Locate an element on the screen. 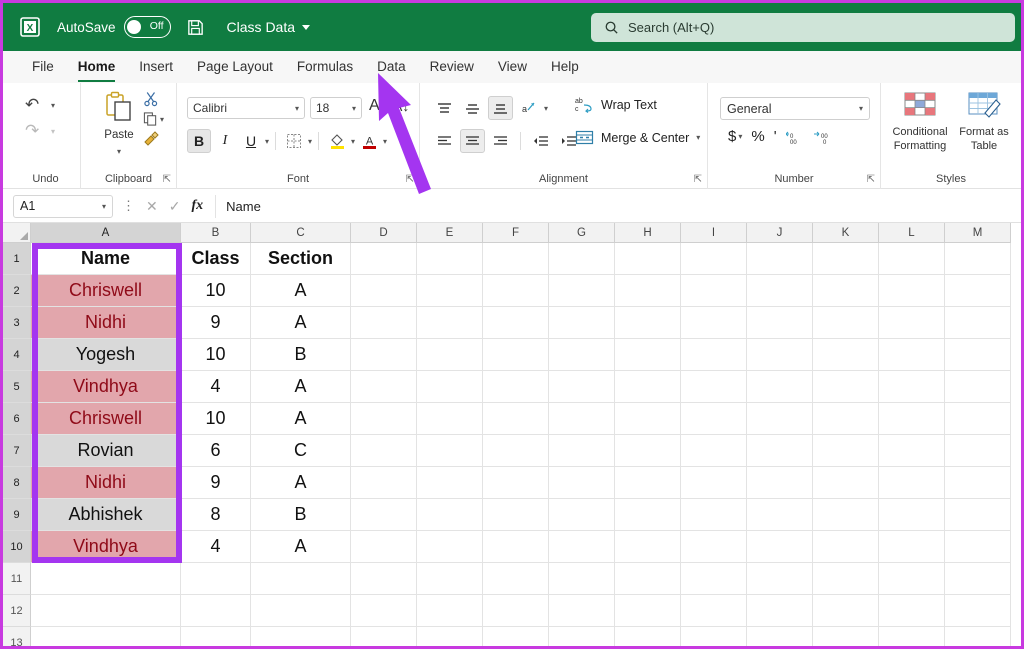 The image size is (1024, 649). autosave-toggle: Off is located at coordinates (147, 27).